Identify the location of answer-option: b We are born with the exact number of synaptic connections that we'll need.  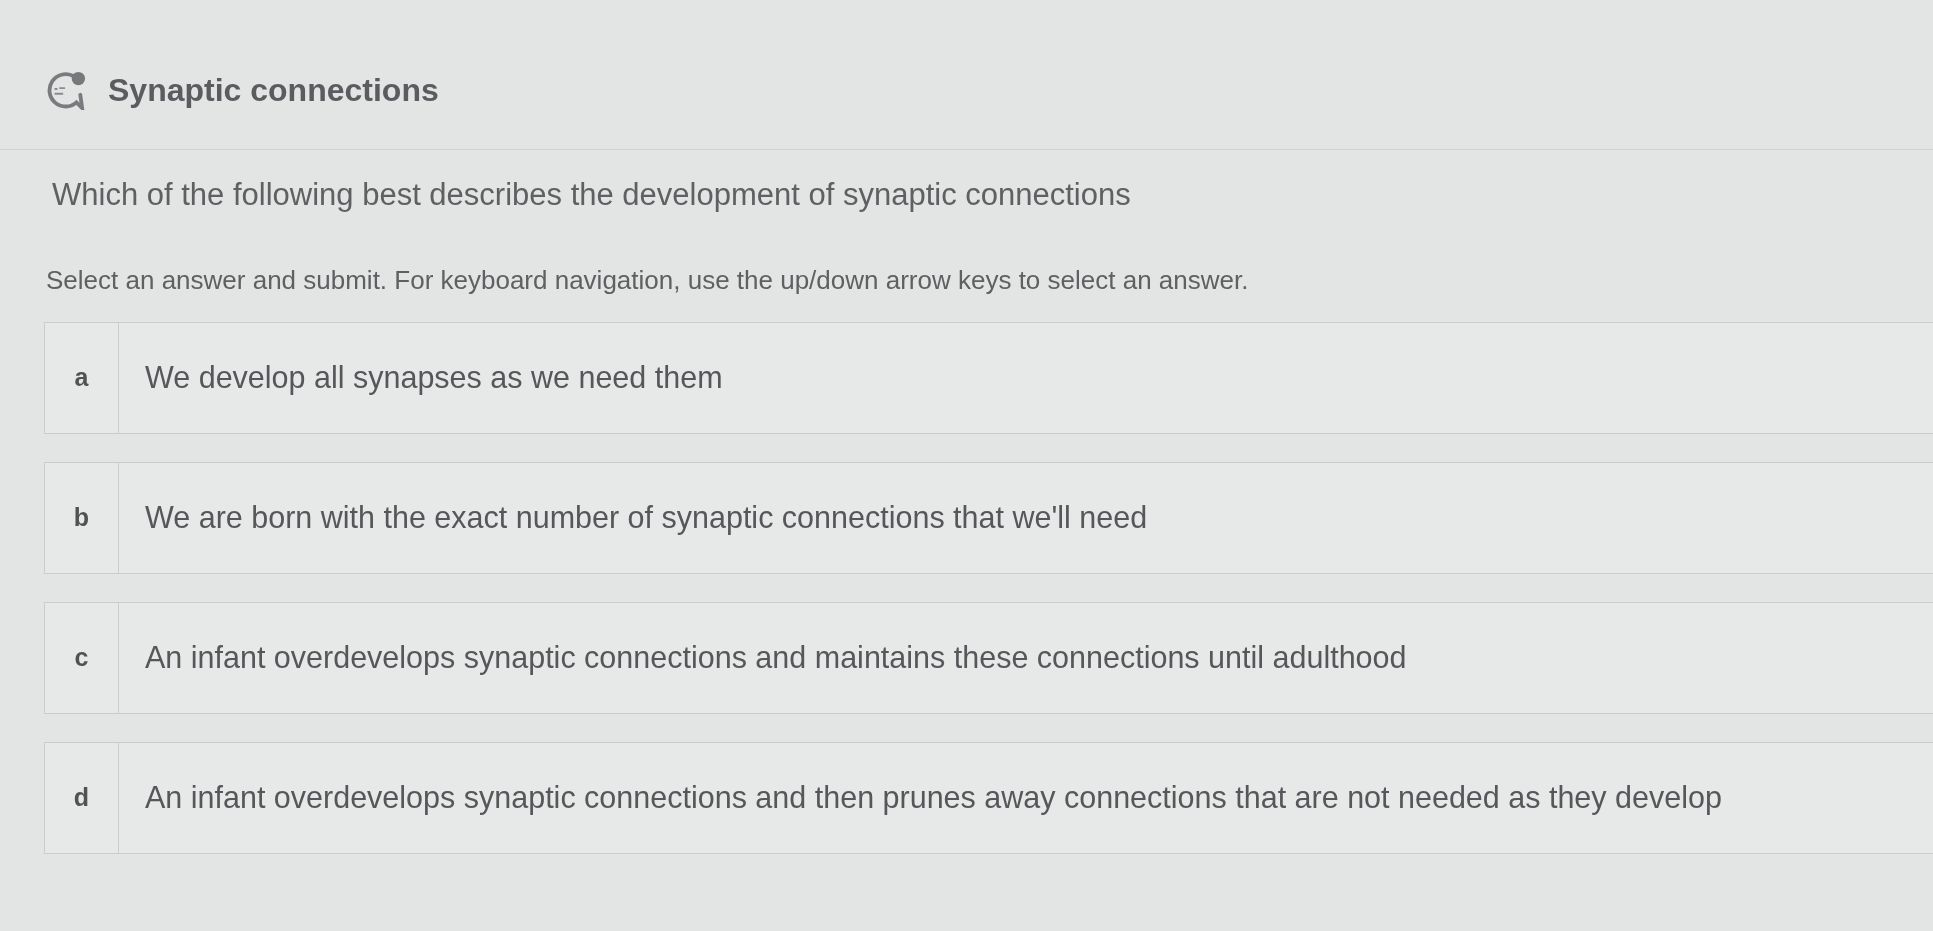
(988, 517).